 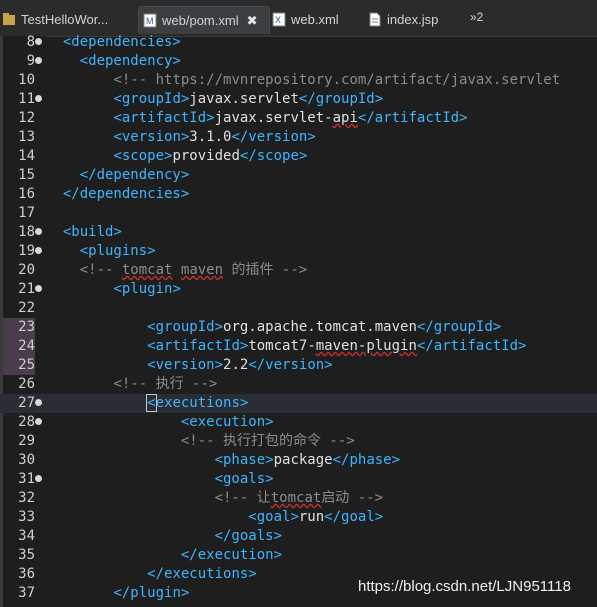 I want to click on tab-pom-xml: M web/pom.xml ✖, so click(x=204, y=20).